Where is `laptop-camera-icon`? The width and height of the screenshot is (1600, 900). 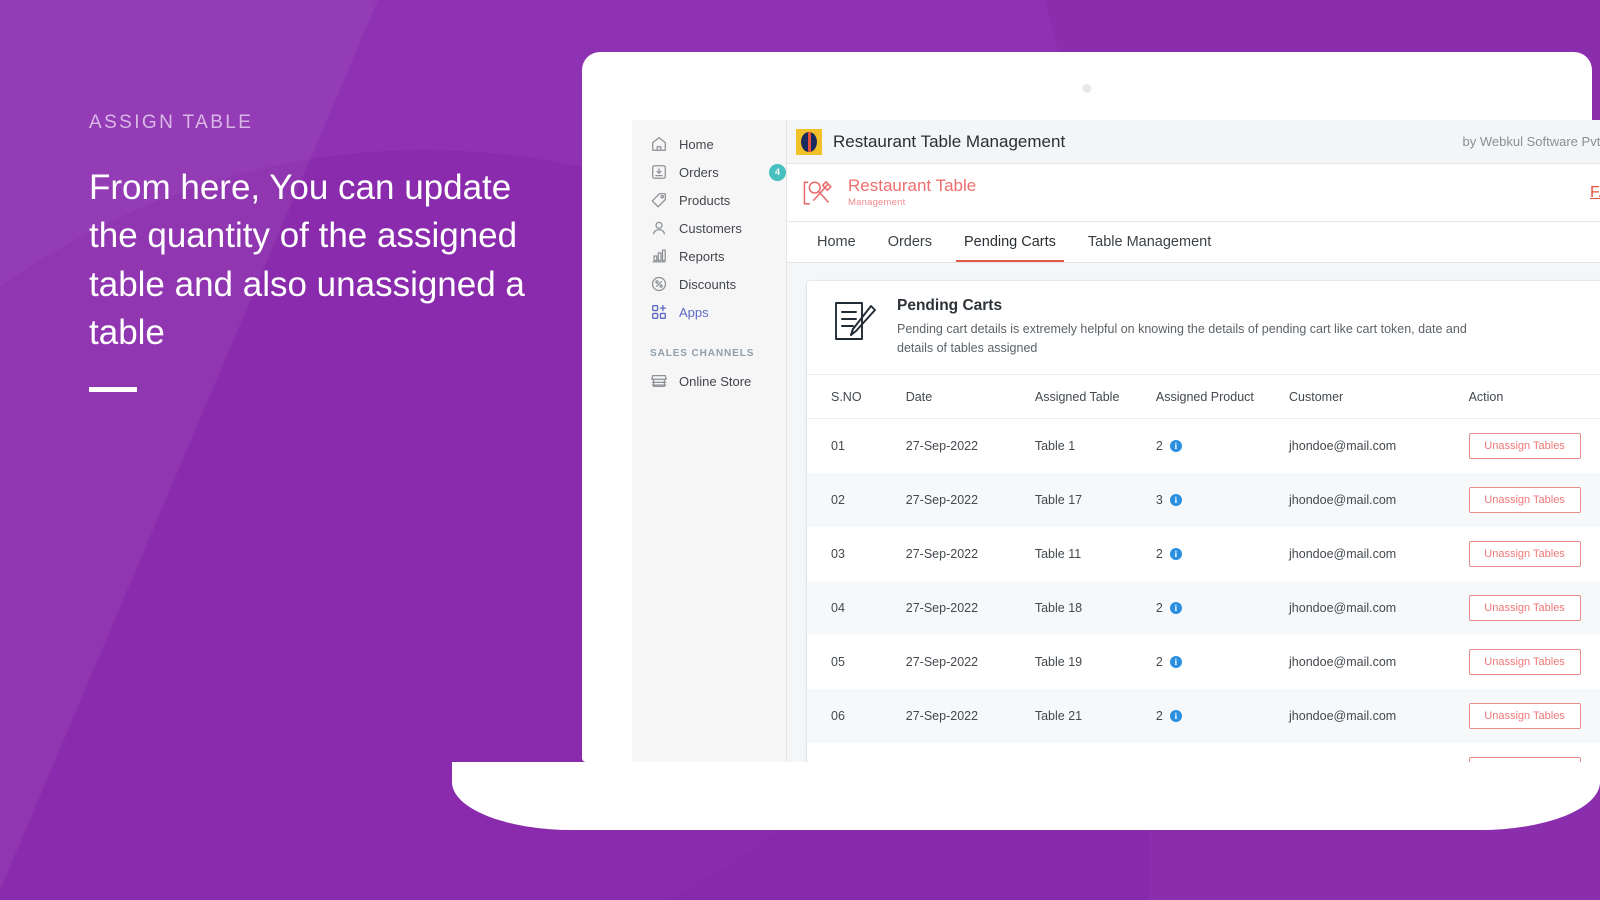 laptop-camera-icon is located at coordinates (1087, 88).